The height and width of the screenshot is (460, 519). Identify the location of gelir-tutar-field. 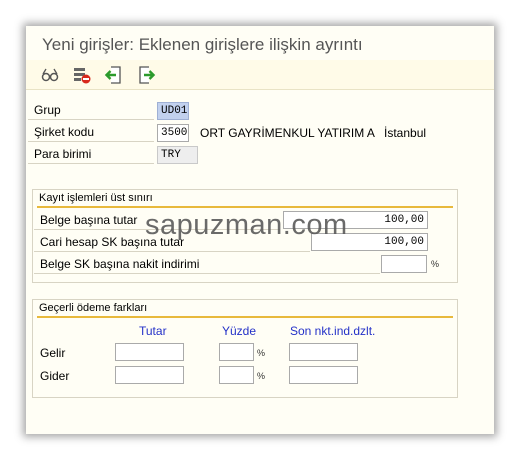
(149, 352).